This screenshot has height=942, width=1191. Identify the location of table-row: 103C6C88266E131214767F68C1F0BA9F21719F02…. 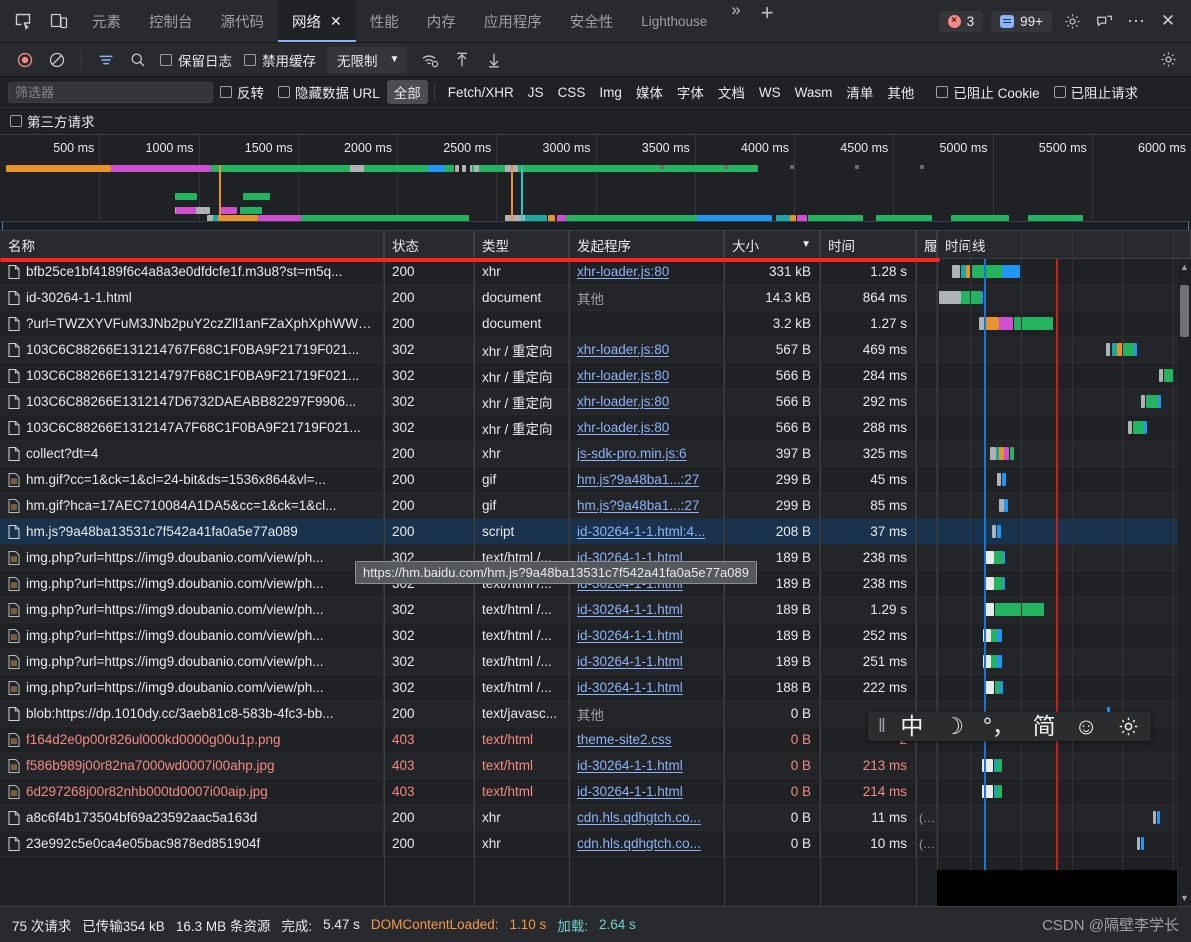
(595, 350).